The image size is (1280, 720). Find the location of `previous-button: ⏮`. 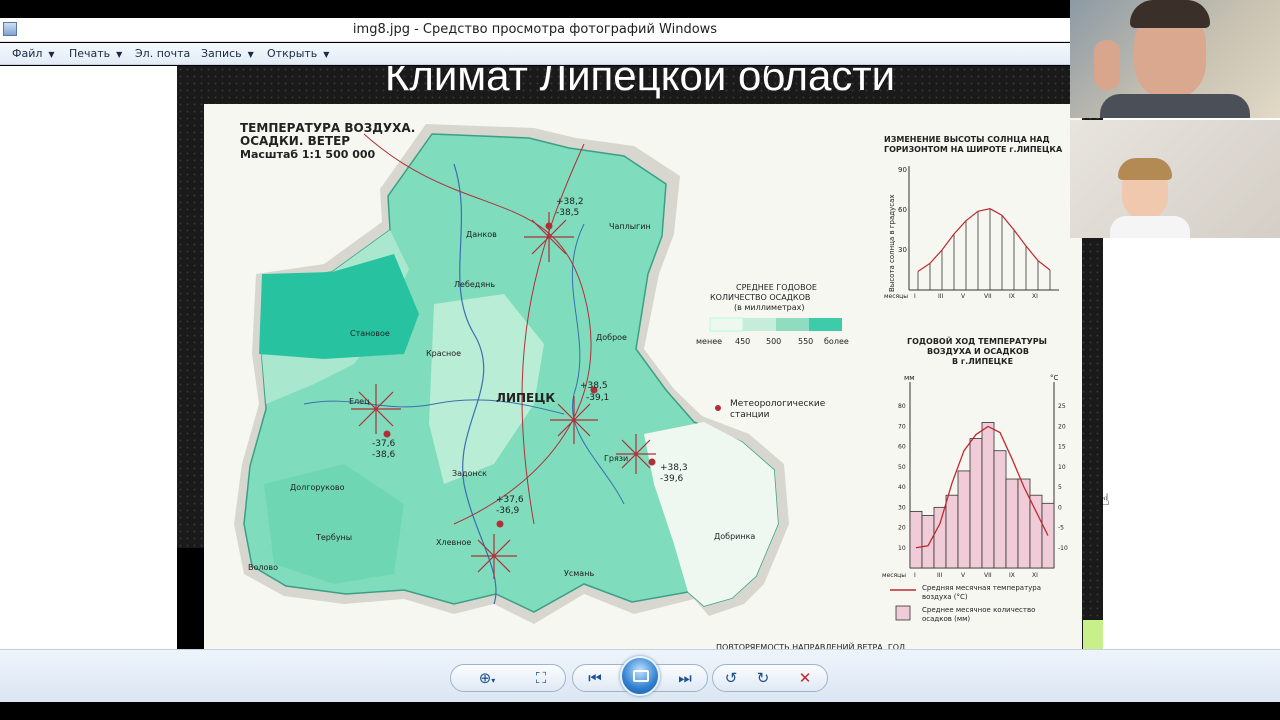

previous-button: ⏮ is located at coordinates (595, 678).